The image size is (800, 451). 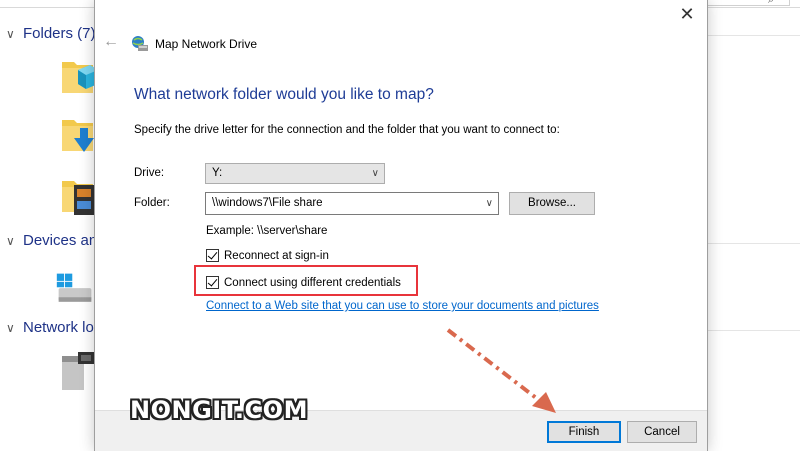 I want to click on dialog-title-bar: Map Network Drive, so click(x=194, y=44).